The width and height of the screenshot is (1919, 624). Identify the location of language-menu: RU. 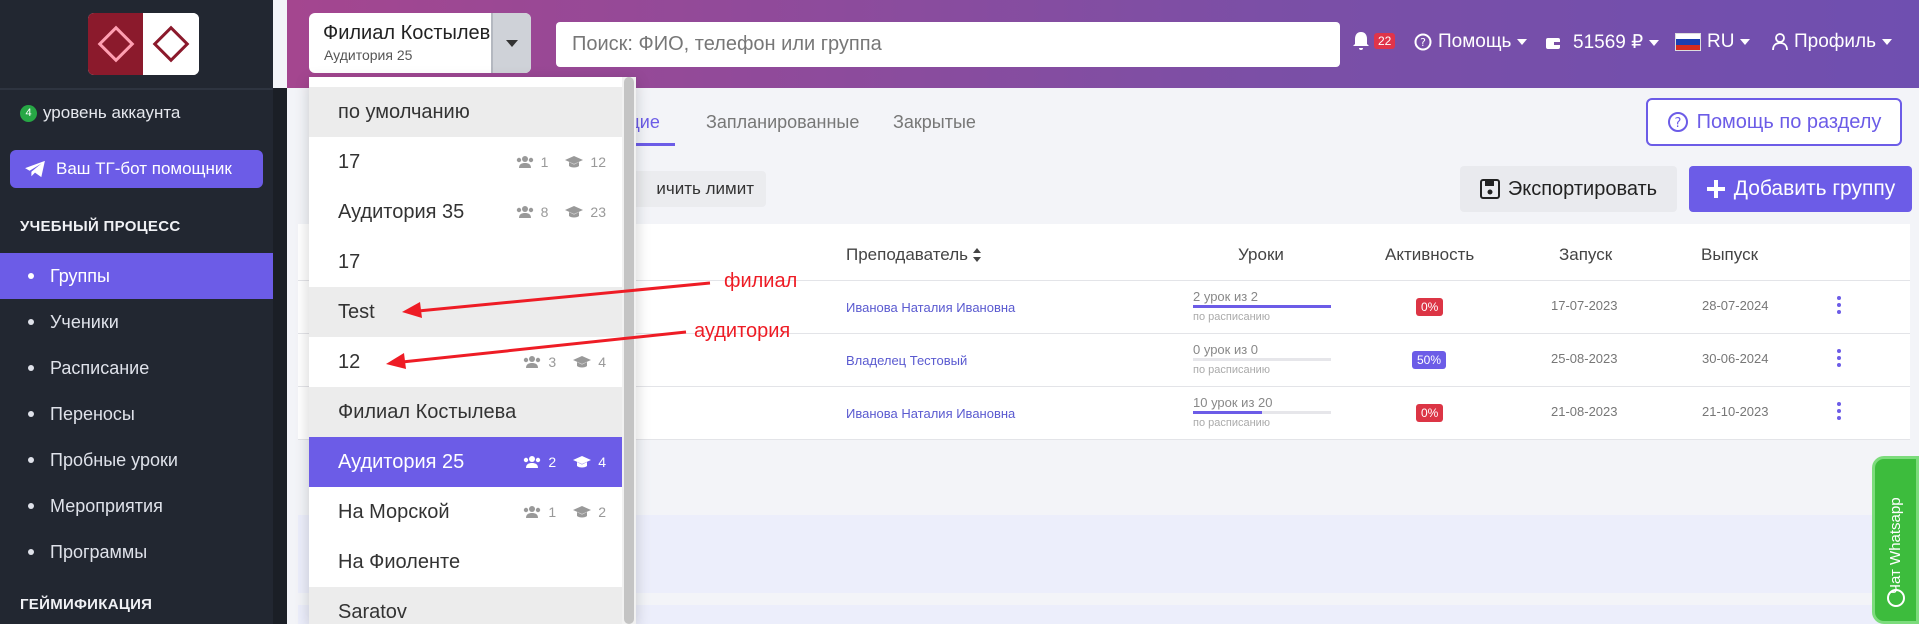
(1713, 42).